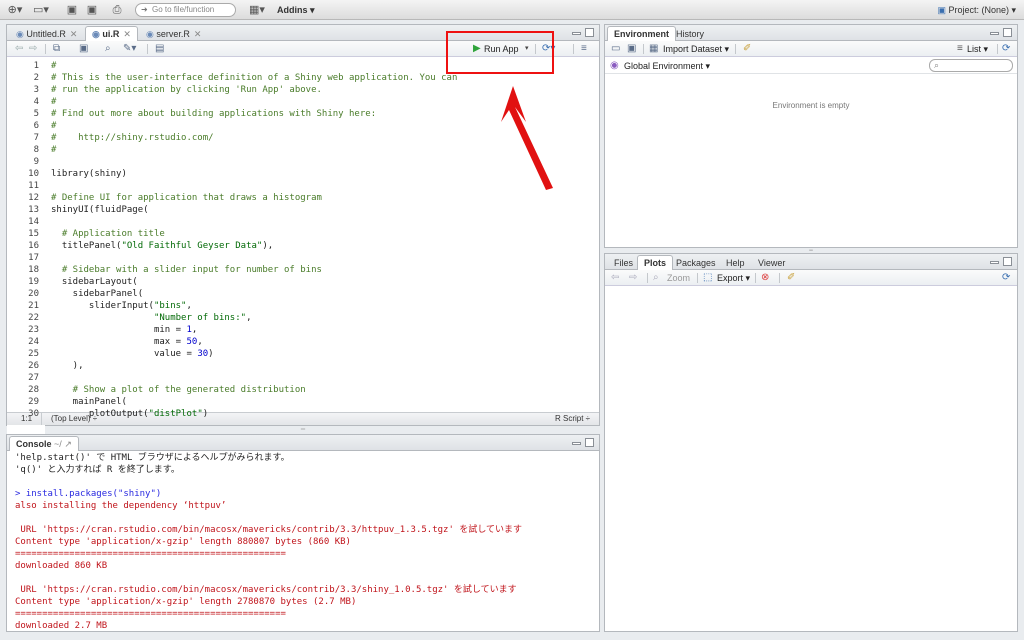  Describe the element at coordinates (61, 566) in the screenshot. I see `console-line: downloaded 860 KB` at that location.